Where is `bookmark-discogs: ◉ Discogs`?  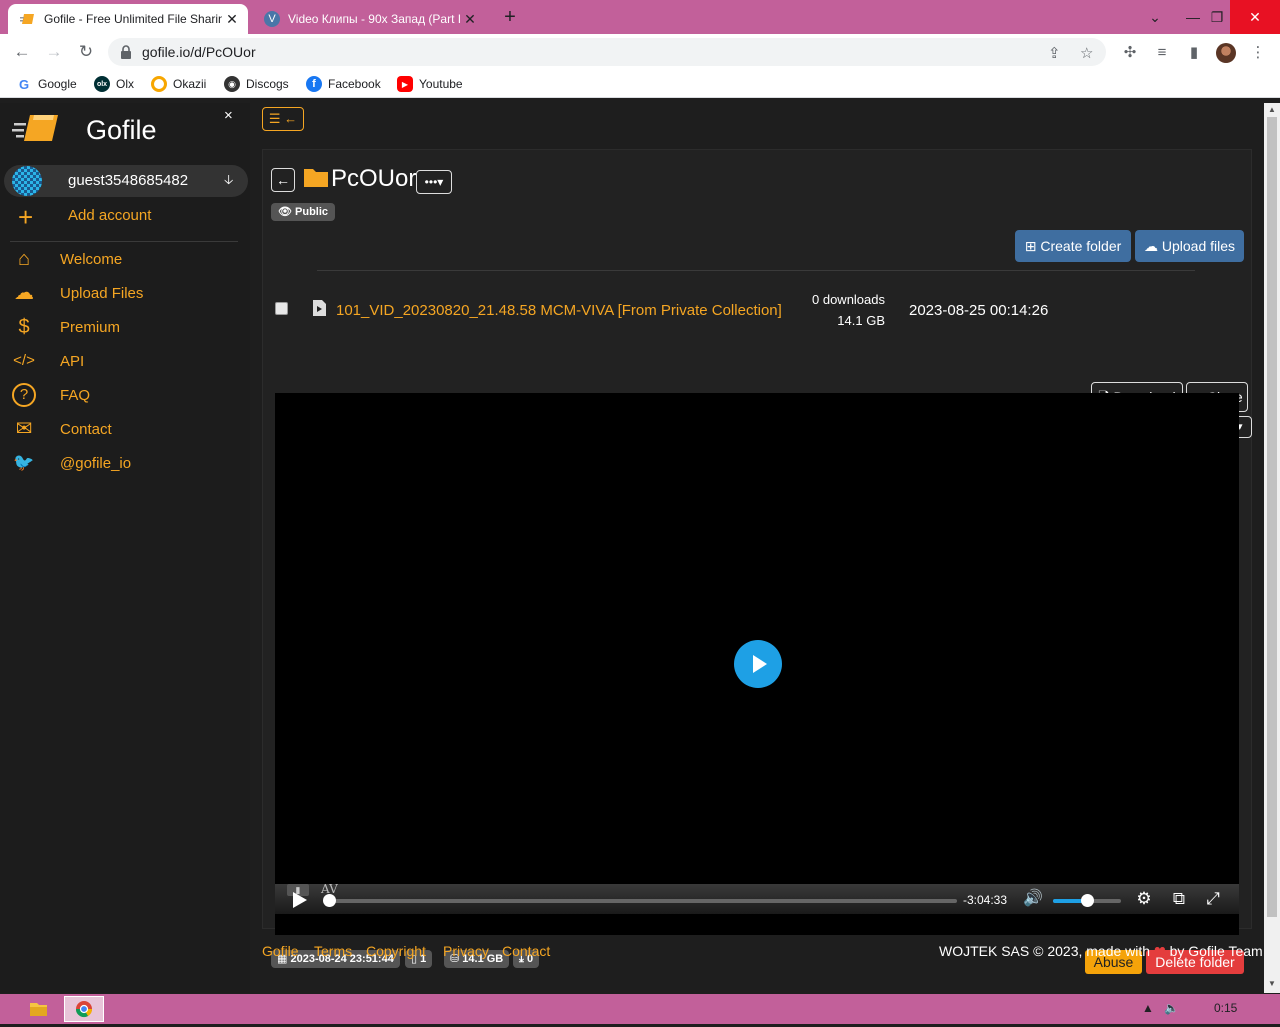
bookmark-discogs: ◉ Discogs is located at coordinates (256, 84).